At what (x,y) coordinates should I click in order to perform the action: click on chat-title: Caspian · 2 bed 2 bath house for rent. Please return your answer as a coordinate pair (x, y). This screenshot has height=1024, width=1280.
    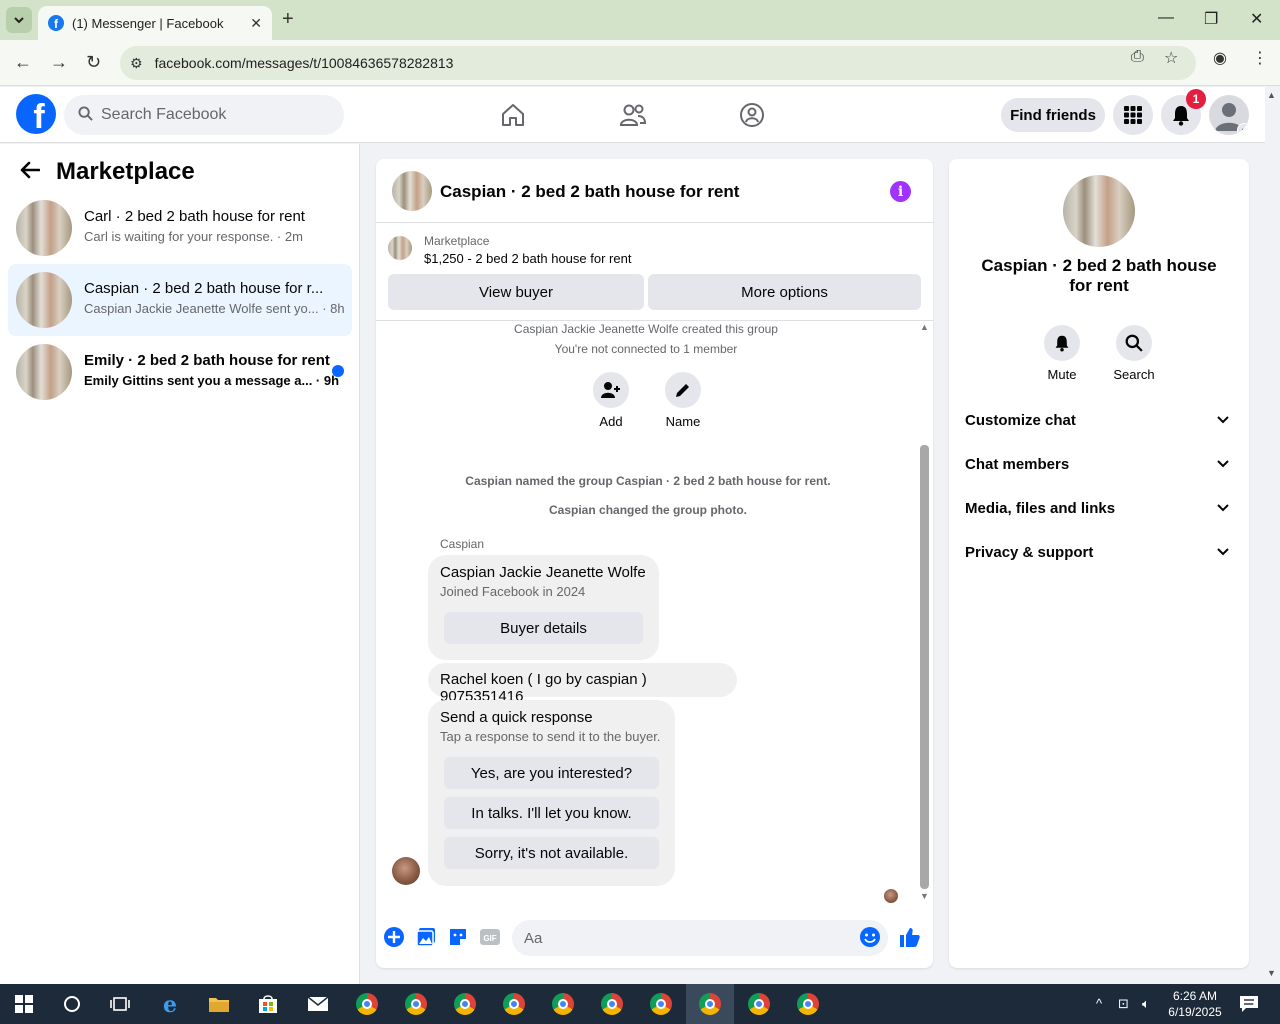
    Looking at the image, I should click on (589, 192).